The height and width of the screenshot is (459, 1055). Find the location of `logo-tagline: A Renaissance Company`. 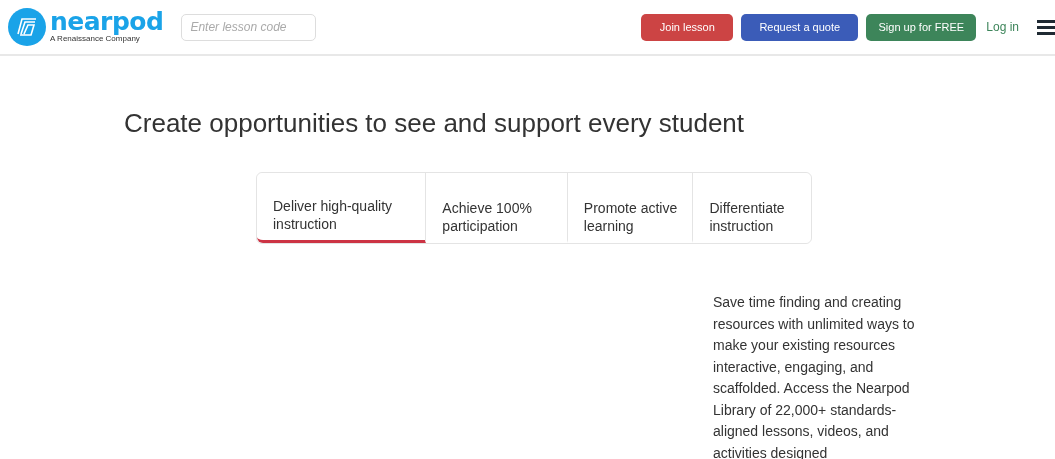

logo-tagline: A Renaissance Company is located at coordinates (95, 38).